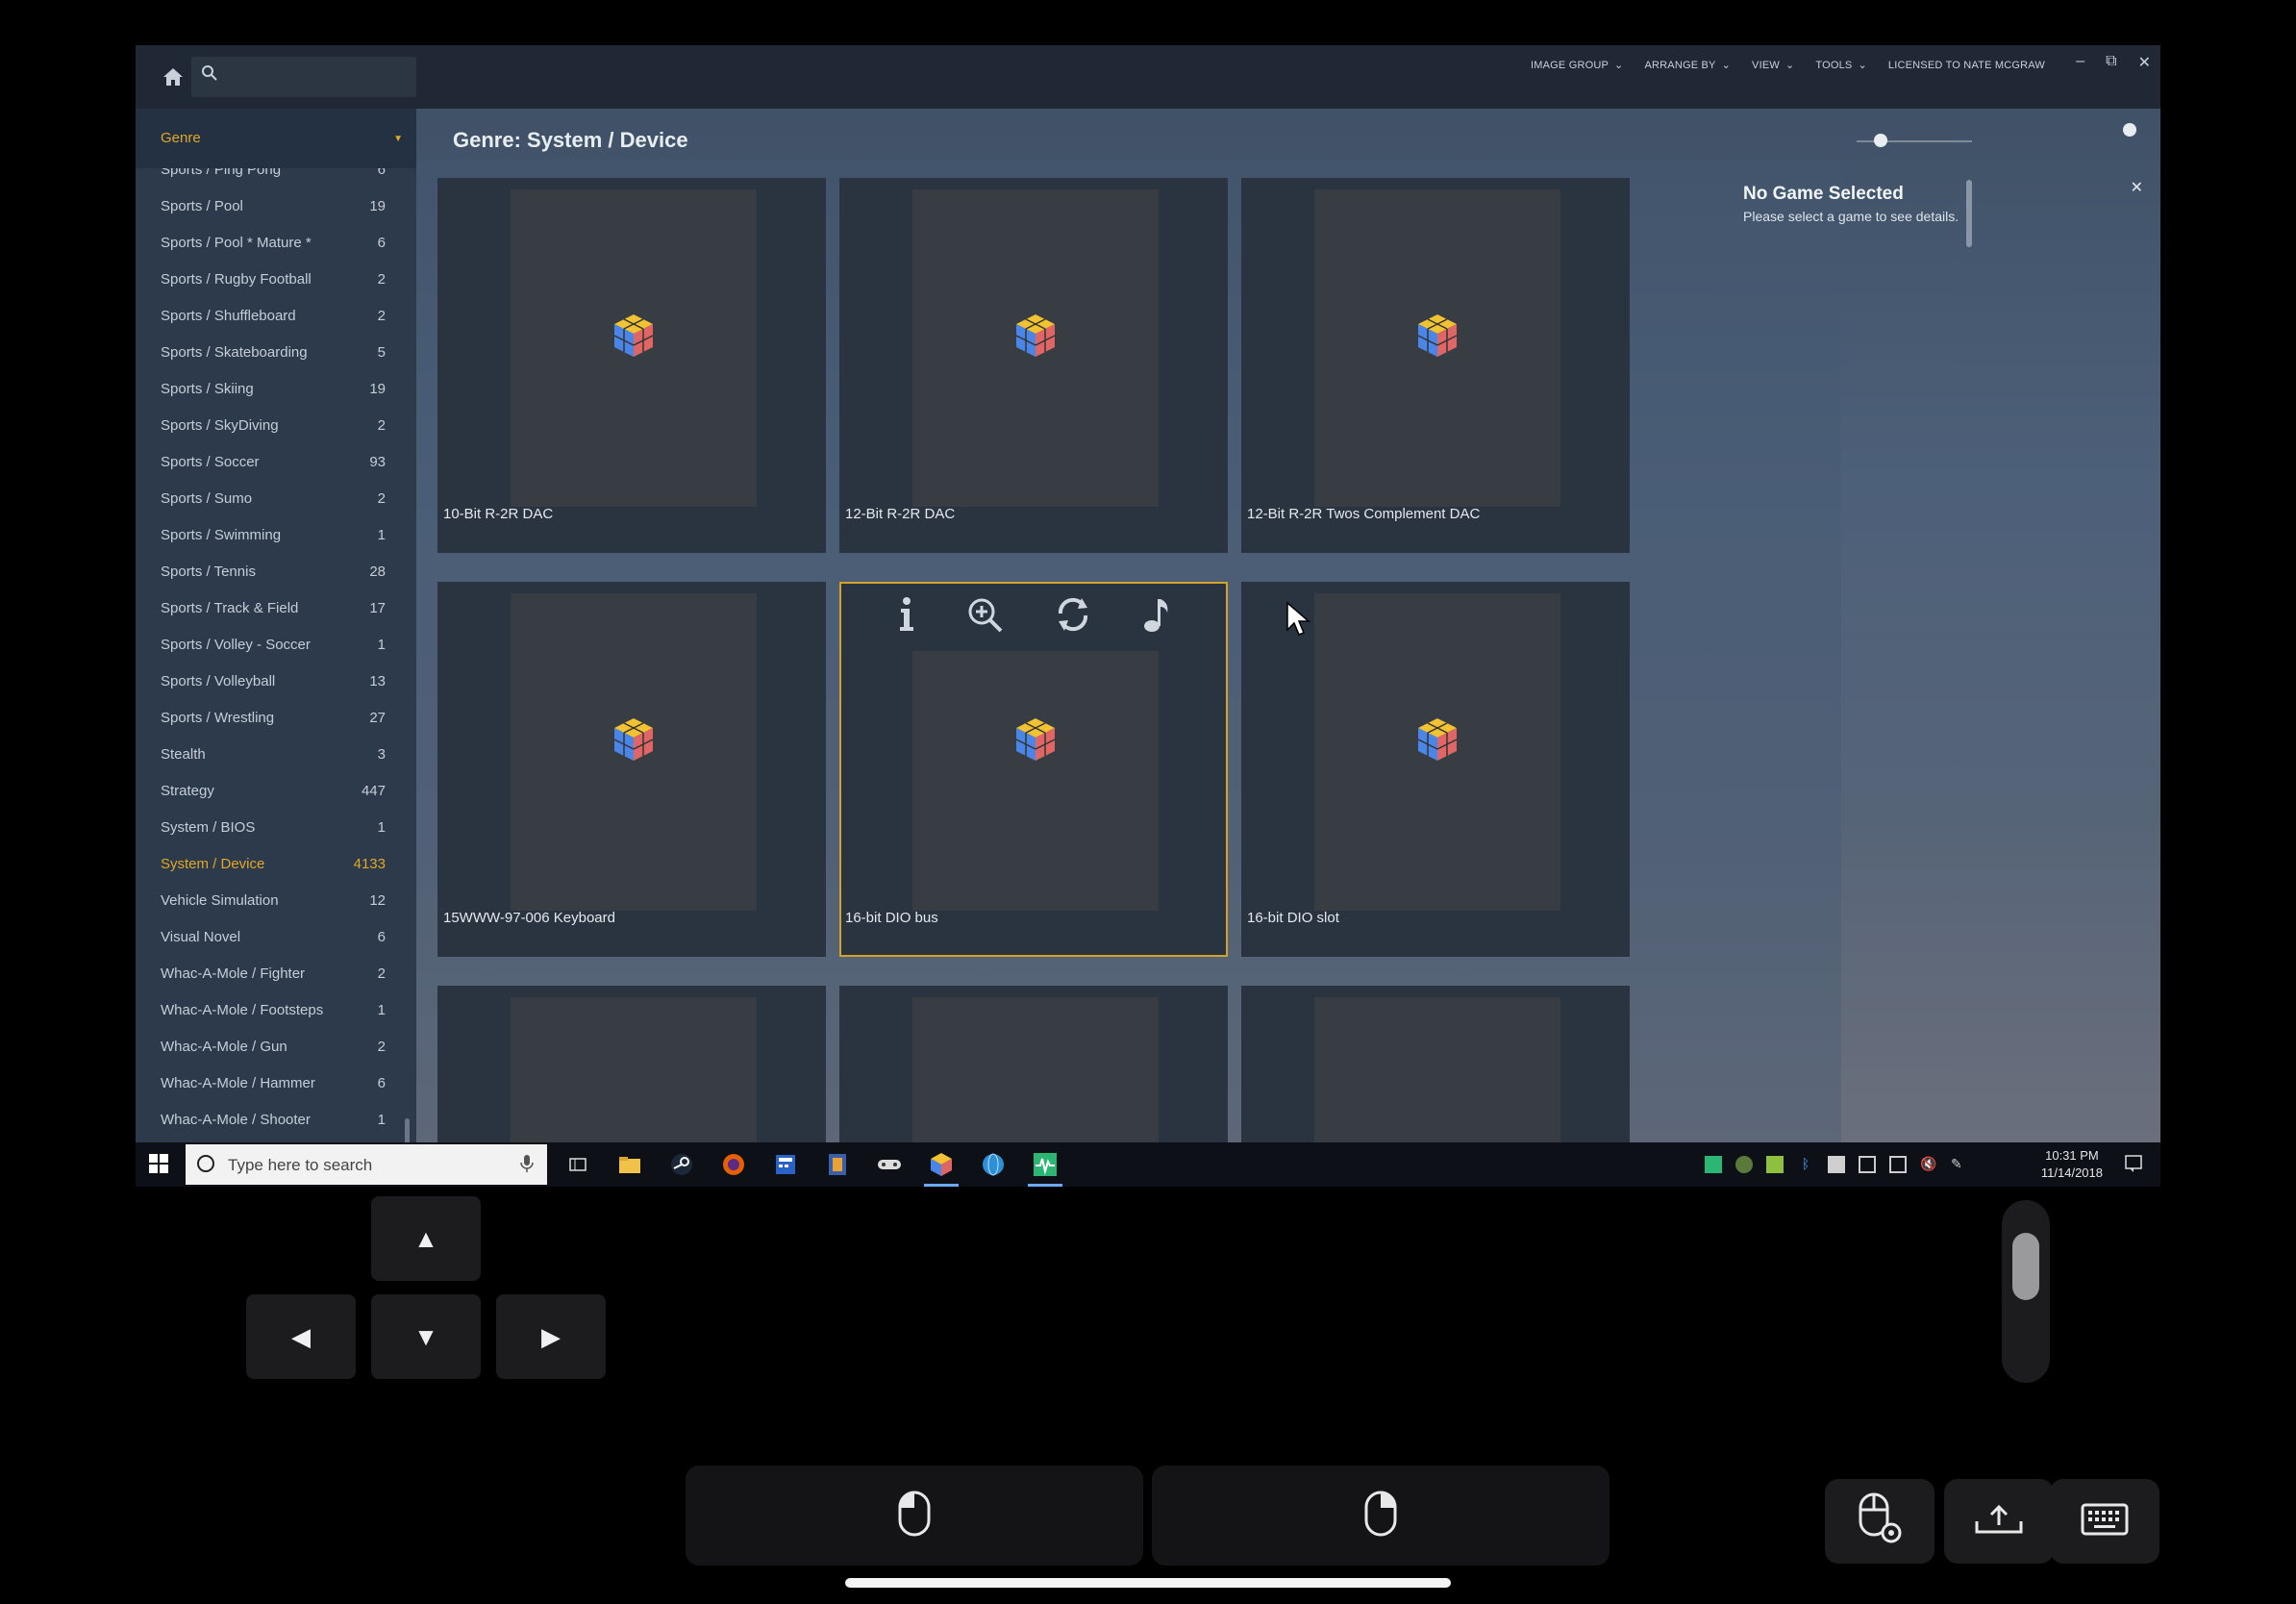 The image size is (2296, 1604). I want to click on notification-icon, so click(2133, 1166).